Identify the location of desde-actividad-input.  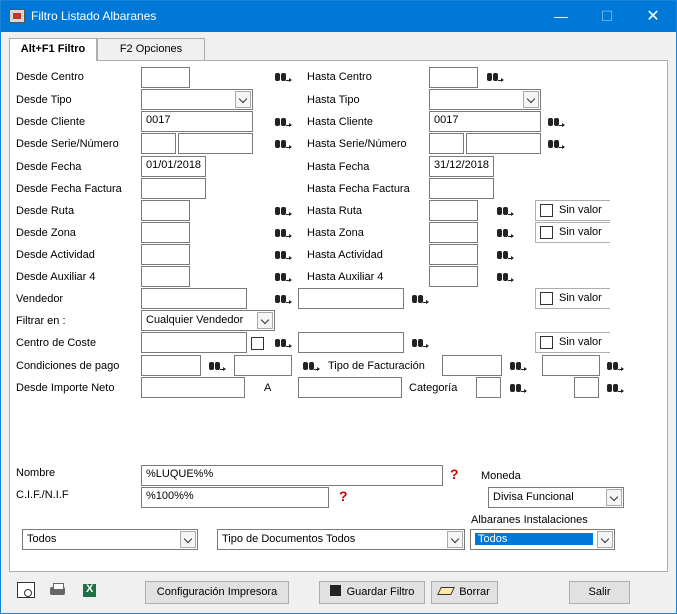
(165, 254).